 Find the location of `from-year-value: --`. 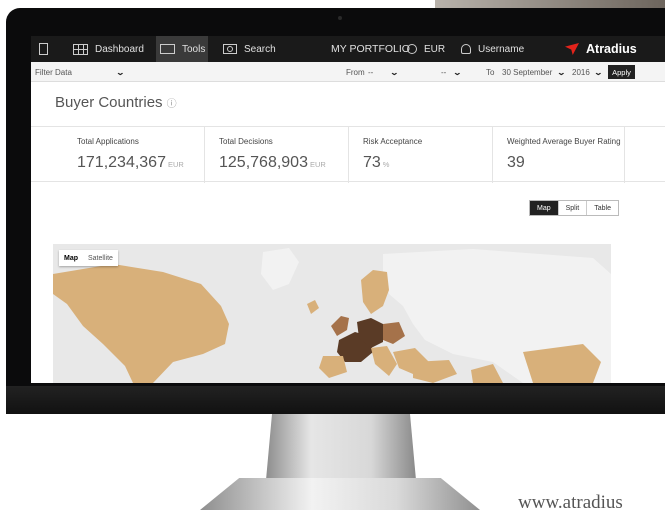

from-year-value: -- is located at coordinates (444, 72).